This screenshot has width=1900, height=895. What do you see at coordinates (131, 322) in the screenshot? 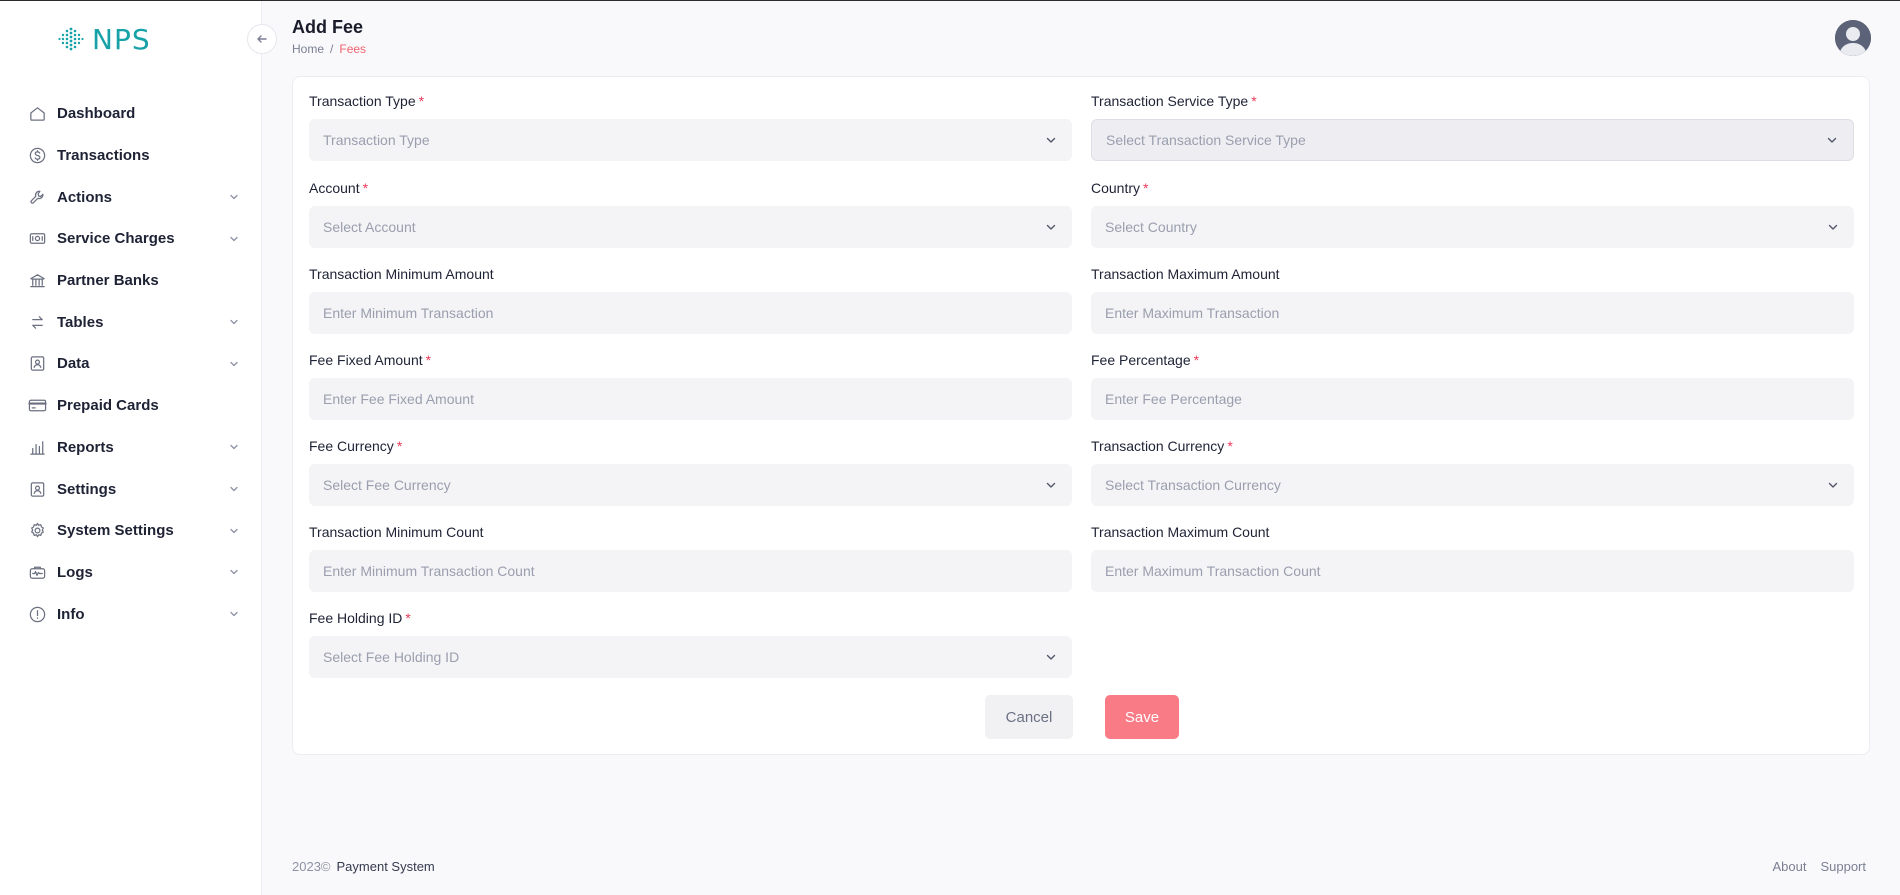
I see `sidebar-item-tables: Tables` at bounding box center [131, 322].